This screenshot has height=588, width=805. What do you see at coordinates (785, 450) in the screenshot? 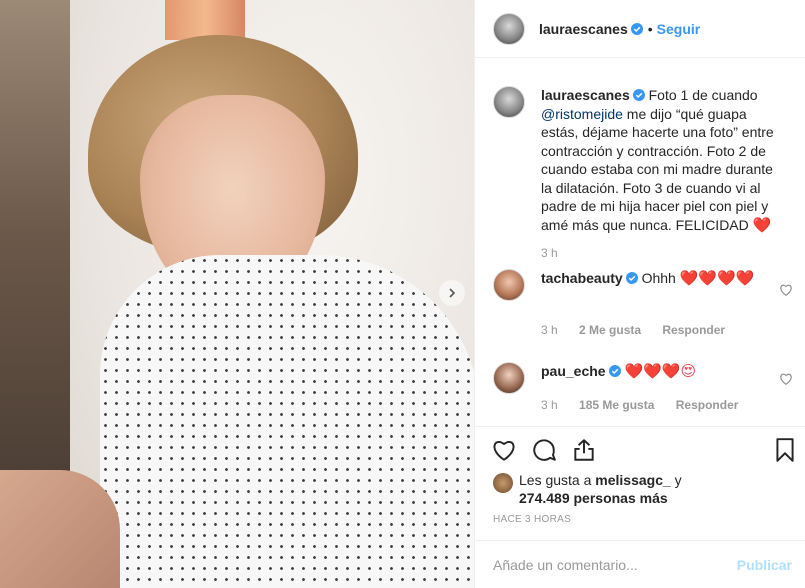
I see `save-bookmark-icon` at bounding box center [785, 450].